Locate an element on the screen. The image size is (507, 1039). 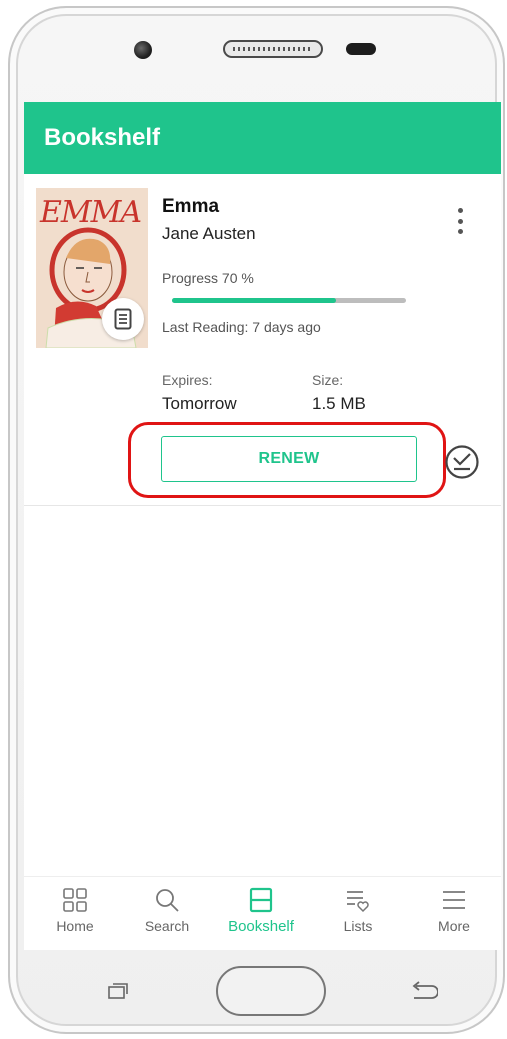
bottom-navigation: Home Search Bookshelf Lists More is located at coordinates (262, 913).